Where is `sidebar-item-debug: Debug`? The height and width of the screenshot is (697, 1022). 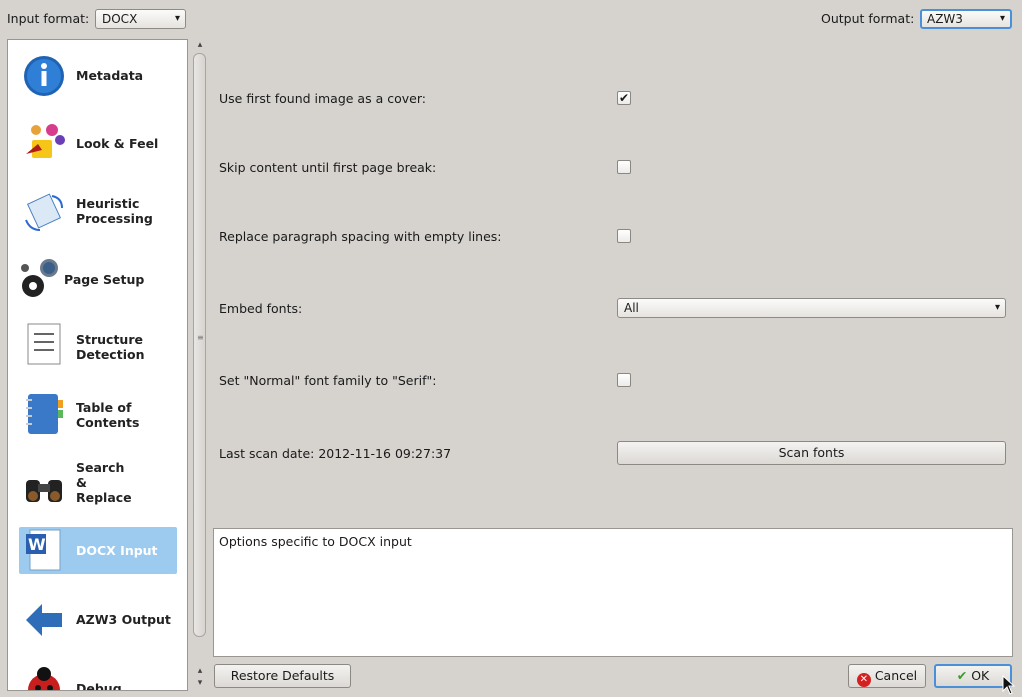
sidebar-item-debug: Debug is located at coordinates (98, 675).